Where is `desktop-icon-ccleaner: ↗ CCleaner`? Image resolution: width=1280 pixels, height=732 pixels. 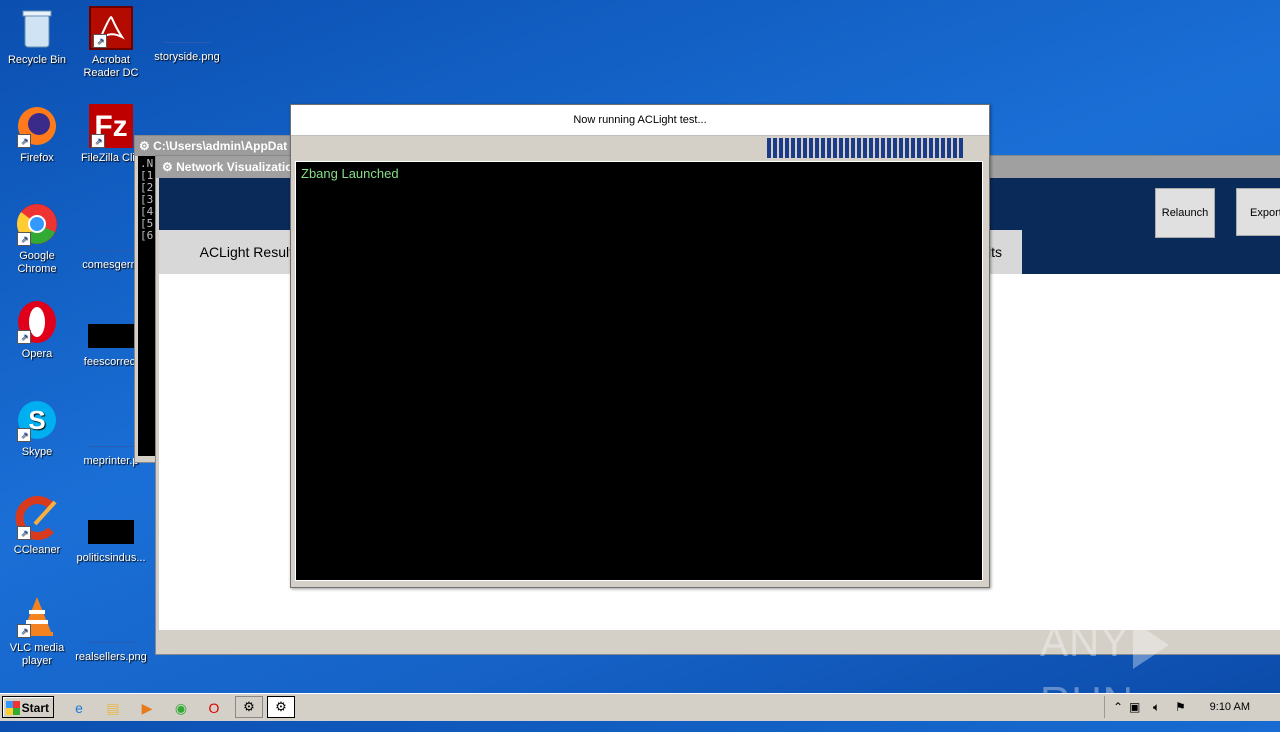
desktop-icon-ccleaner: ↗ CCleaner is located at coordinates (37, 526).